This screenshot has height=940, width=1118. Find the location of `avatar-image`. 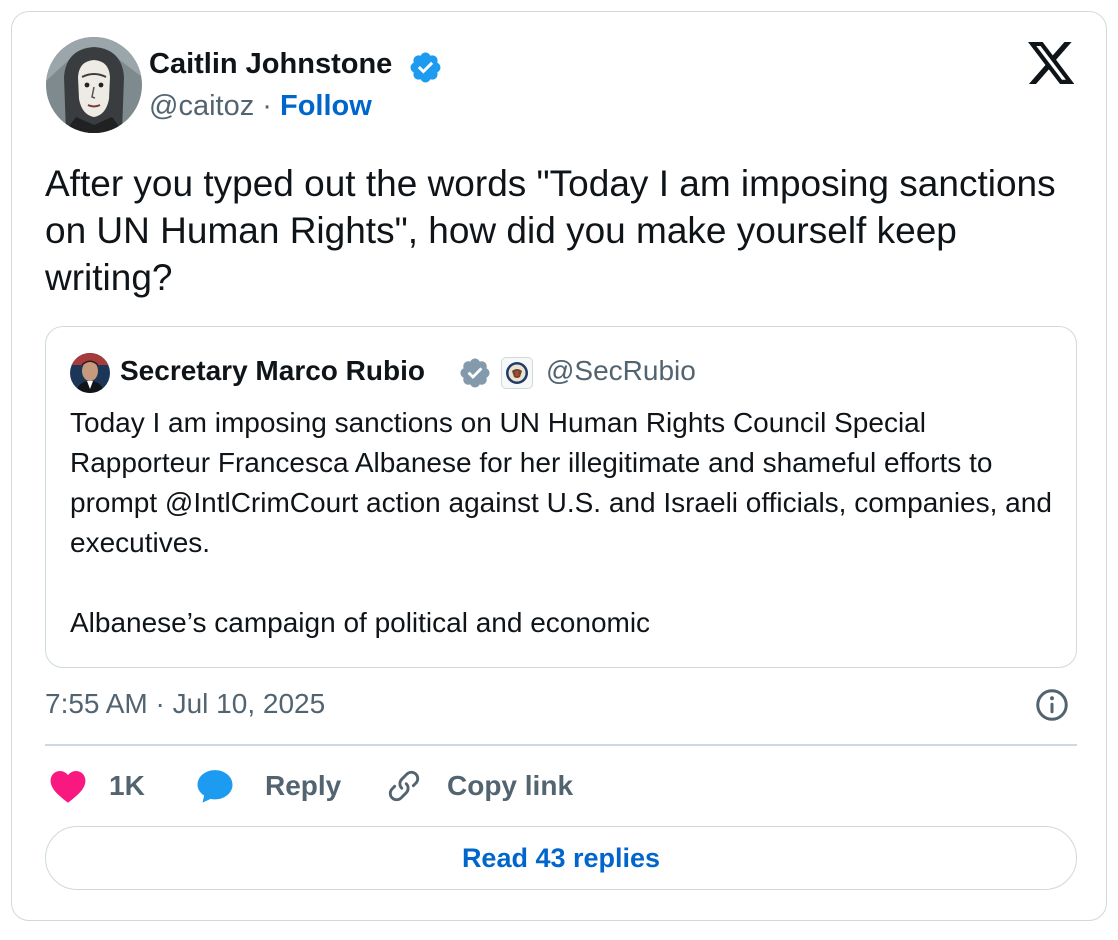

avatar-image is located at coordinates (94, 85).